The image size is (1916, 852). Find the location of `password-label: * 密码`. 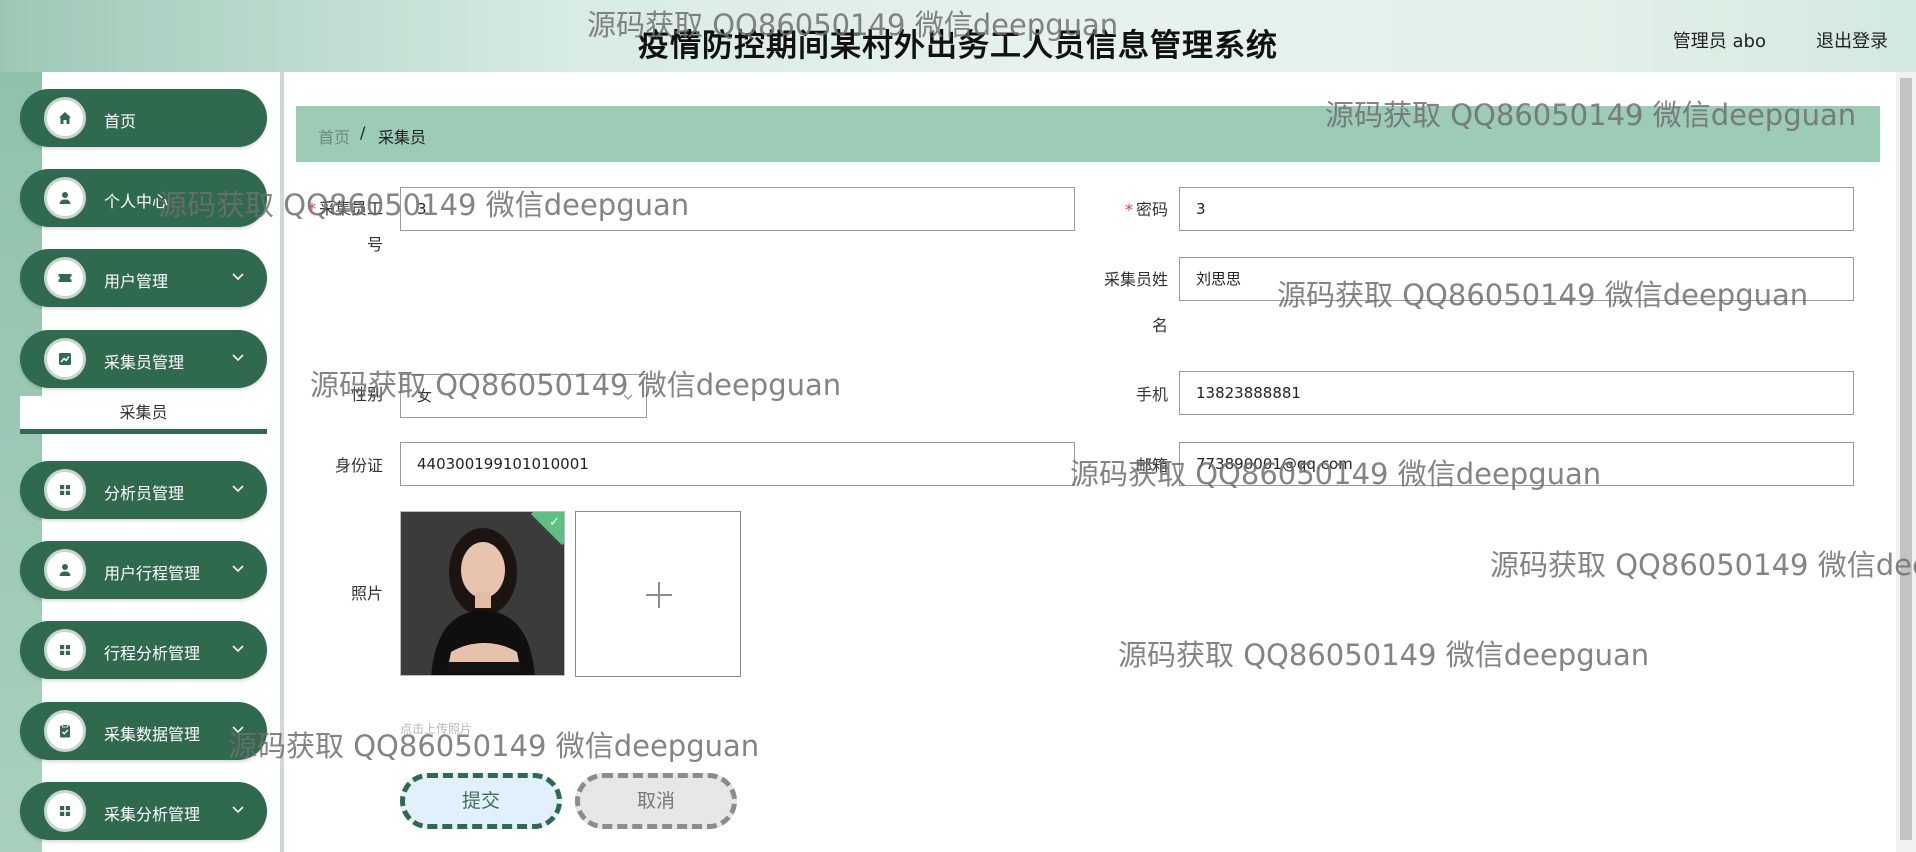

password-label: * 密码 is located at coordinates (1146, 209).